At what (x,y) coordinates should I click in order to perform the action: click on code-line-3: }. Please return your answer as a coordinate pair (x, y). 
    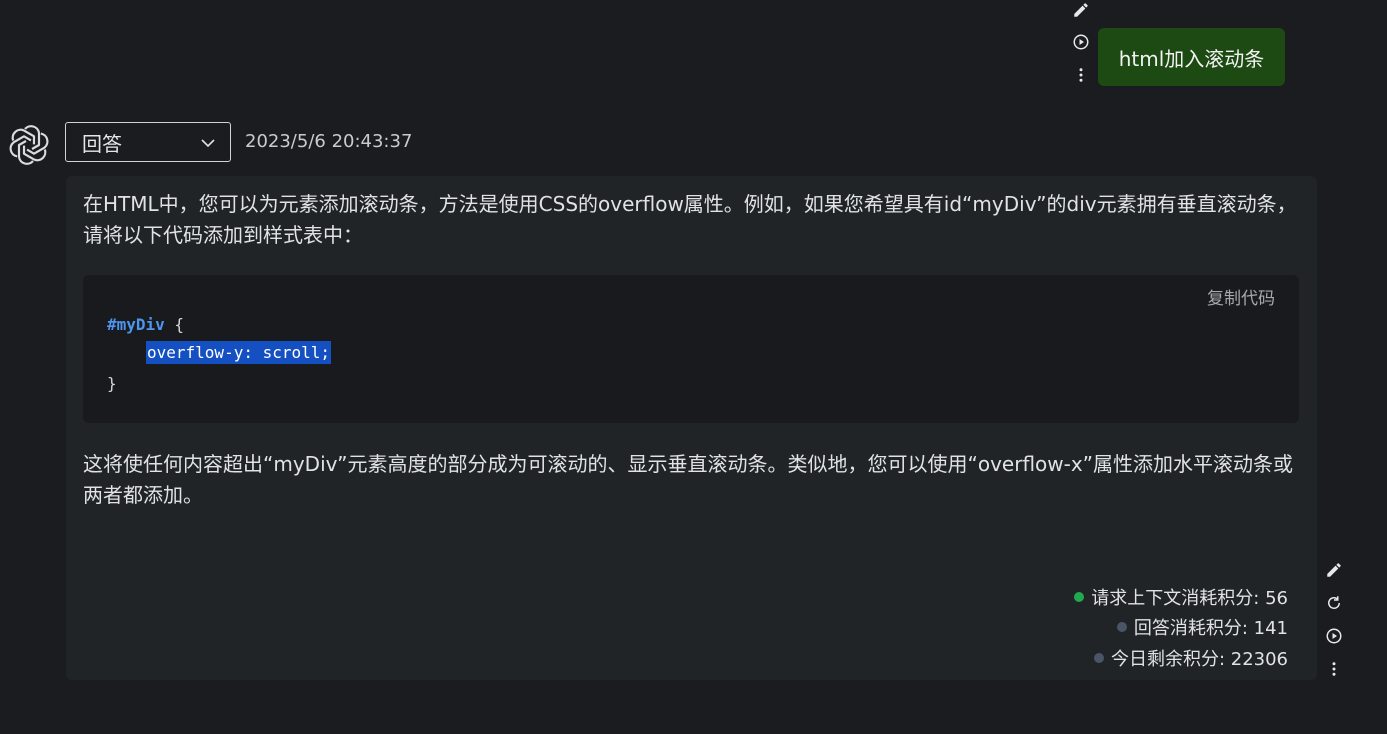
    Looking at the image, I should click on (112, 383).